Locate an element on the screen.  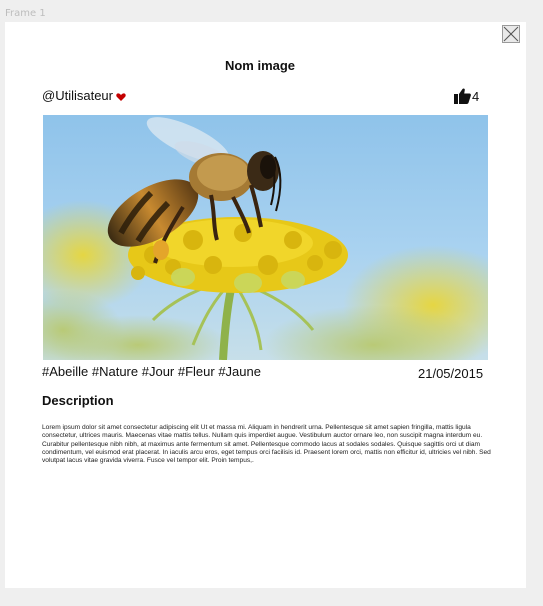
description-heading: Description is located at coordinates (78, 400).